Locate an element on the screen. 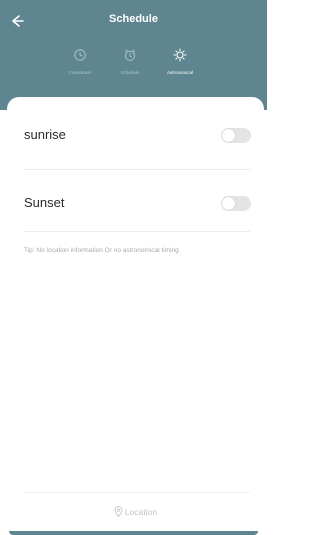  page-title: Schedule is located at coordinates (133, 19).